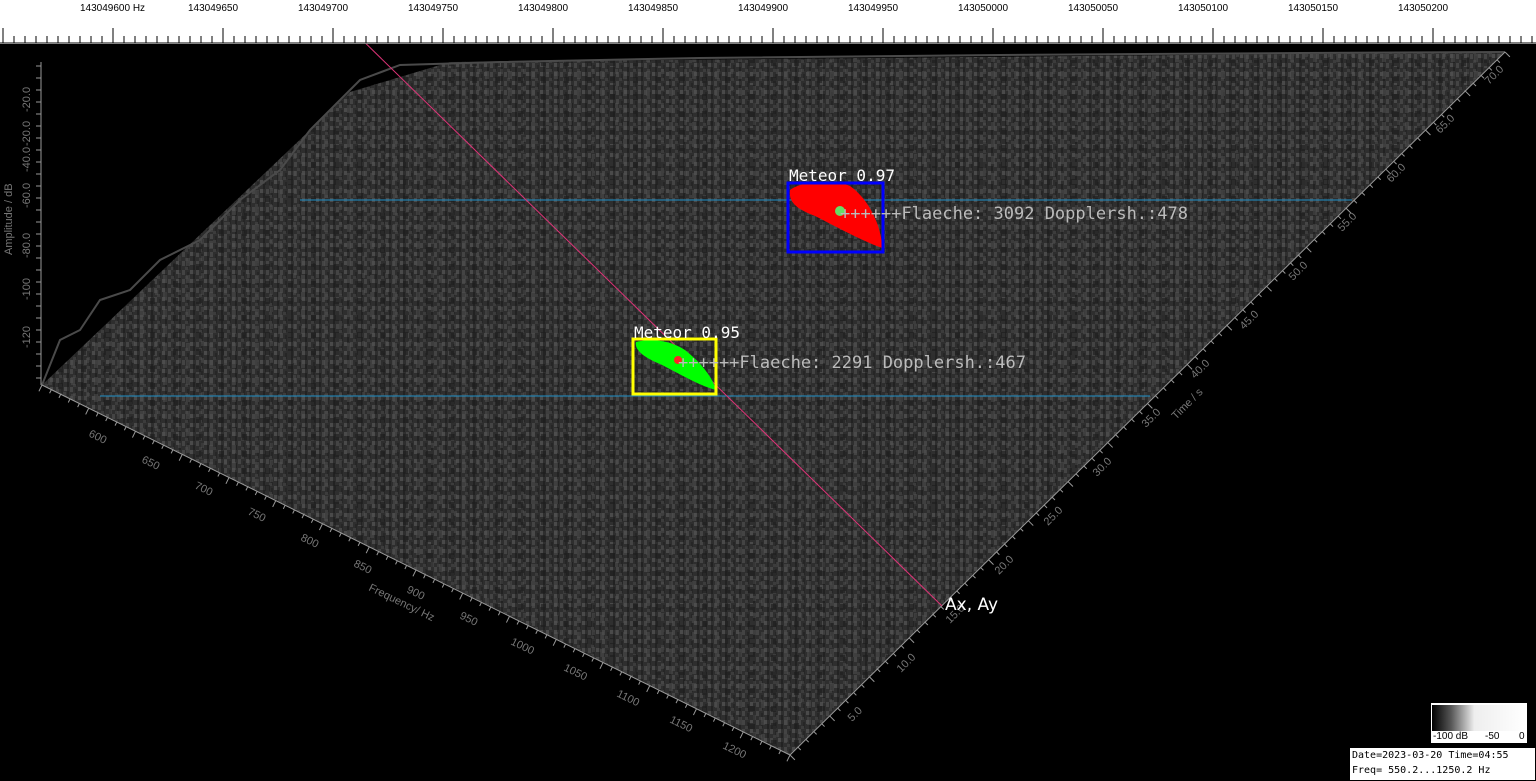 This screenshot has height=781, width=1536. What do you see at coordinates (151, 463) in the screenshot?
I see `frequency-tick: 650` at bounding box center [151, 463].